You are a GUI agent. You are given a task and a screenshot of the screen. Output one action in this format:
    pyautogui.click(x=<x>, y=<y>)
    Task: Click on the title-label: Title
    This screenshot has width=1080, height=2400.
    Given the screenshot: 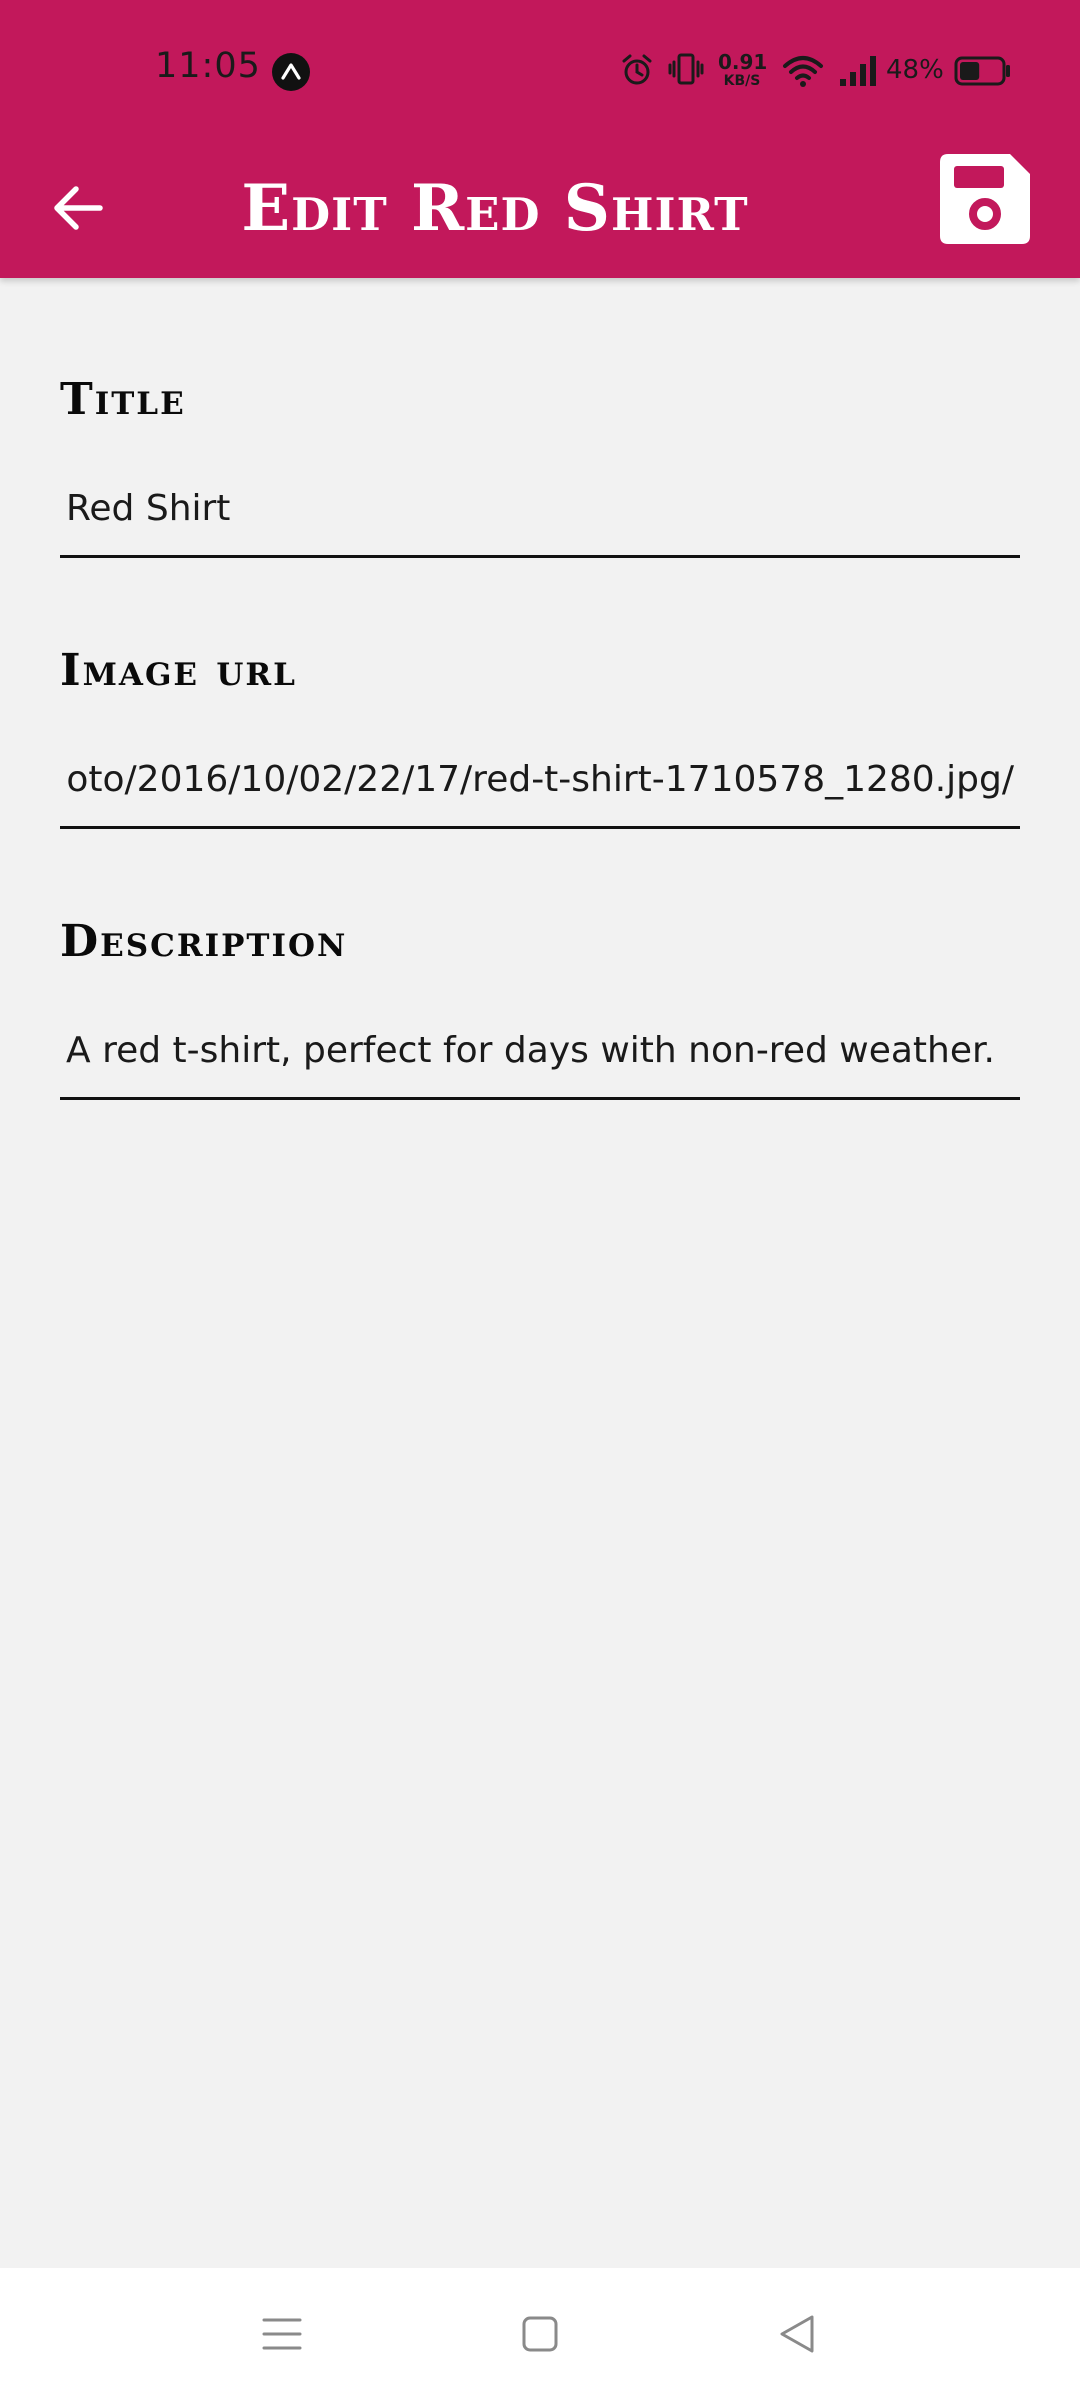 What is the action you would take?
    pyautogui.click(x=123, y=399)
    